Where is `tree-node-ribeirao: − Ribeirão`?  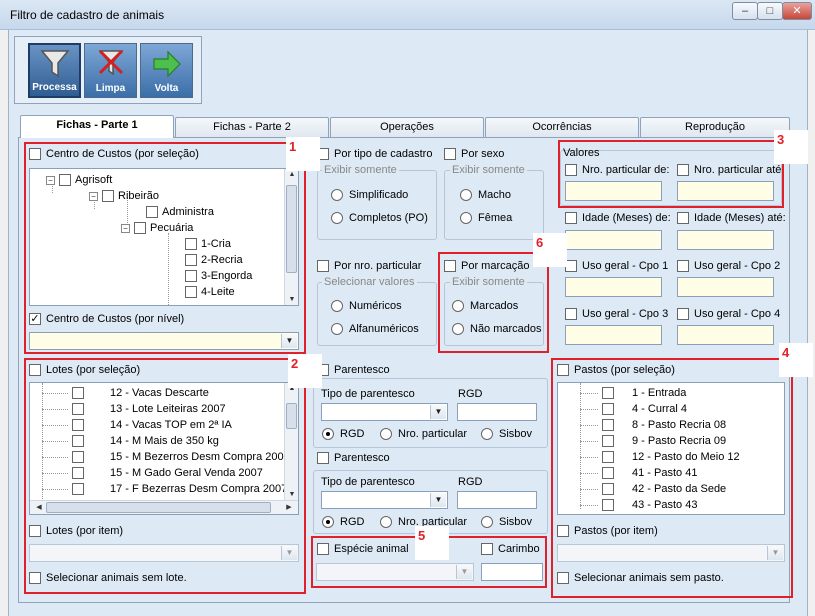 tree-node-ribeirao: − Ribeirão is located at coordinates (124, 196).